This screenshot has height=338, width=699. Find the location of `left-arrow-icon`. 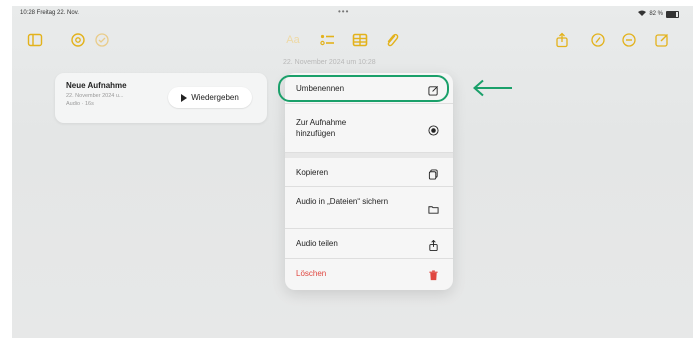

left-arrow-icon is located at coordinates (493, 90).